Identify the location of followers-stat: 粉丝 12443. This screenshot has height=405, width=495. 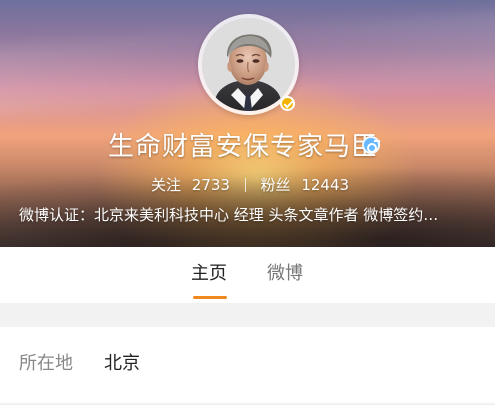
(305, 185).